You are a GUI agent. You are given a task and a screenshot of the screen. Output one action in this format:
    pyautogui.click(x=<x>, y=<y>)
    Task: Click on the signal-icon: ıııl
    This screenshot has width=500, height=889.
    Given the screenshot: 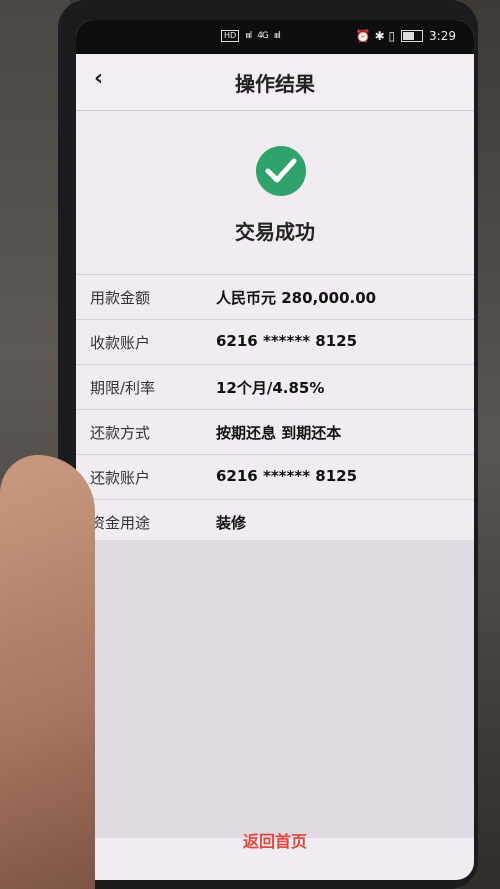 What is the action you would take?
    pyautogui.click(x=248, y=36)
    